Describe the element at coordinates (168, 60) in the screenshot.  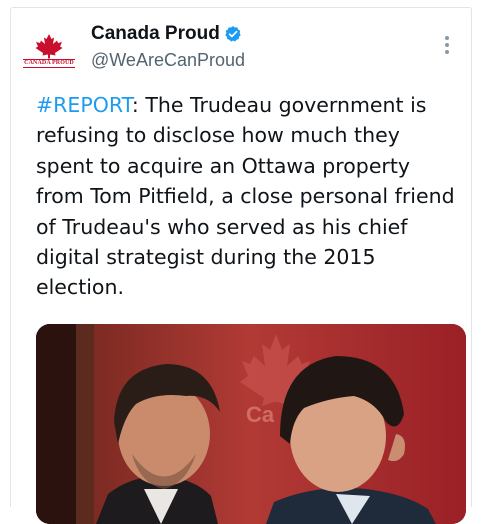
I see `author-handle: @WeAreCanProud` at that location.